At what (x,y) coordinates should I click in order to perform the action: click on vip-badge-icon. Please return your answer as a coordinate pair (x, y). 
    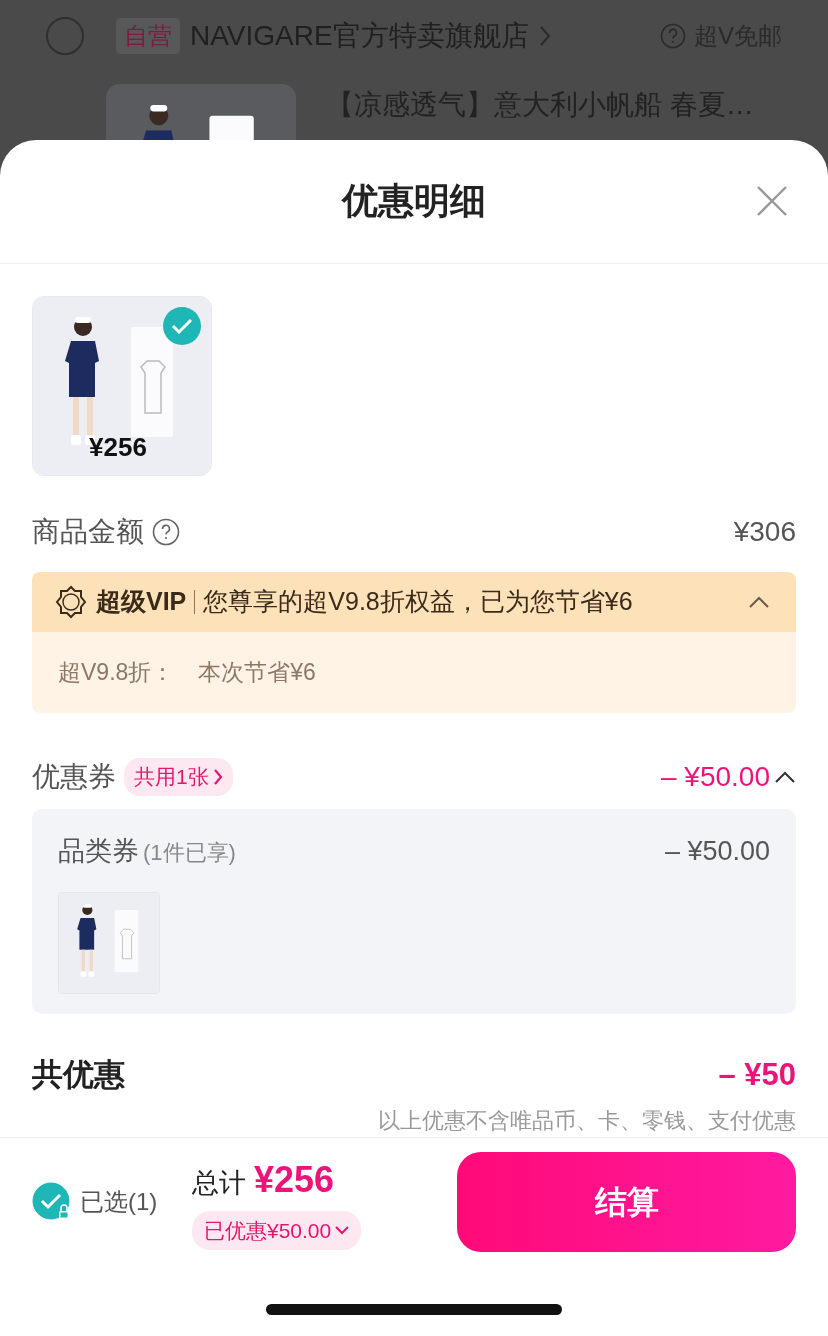
    Looking at the image, I should click on (71, 601).